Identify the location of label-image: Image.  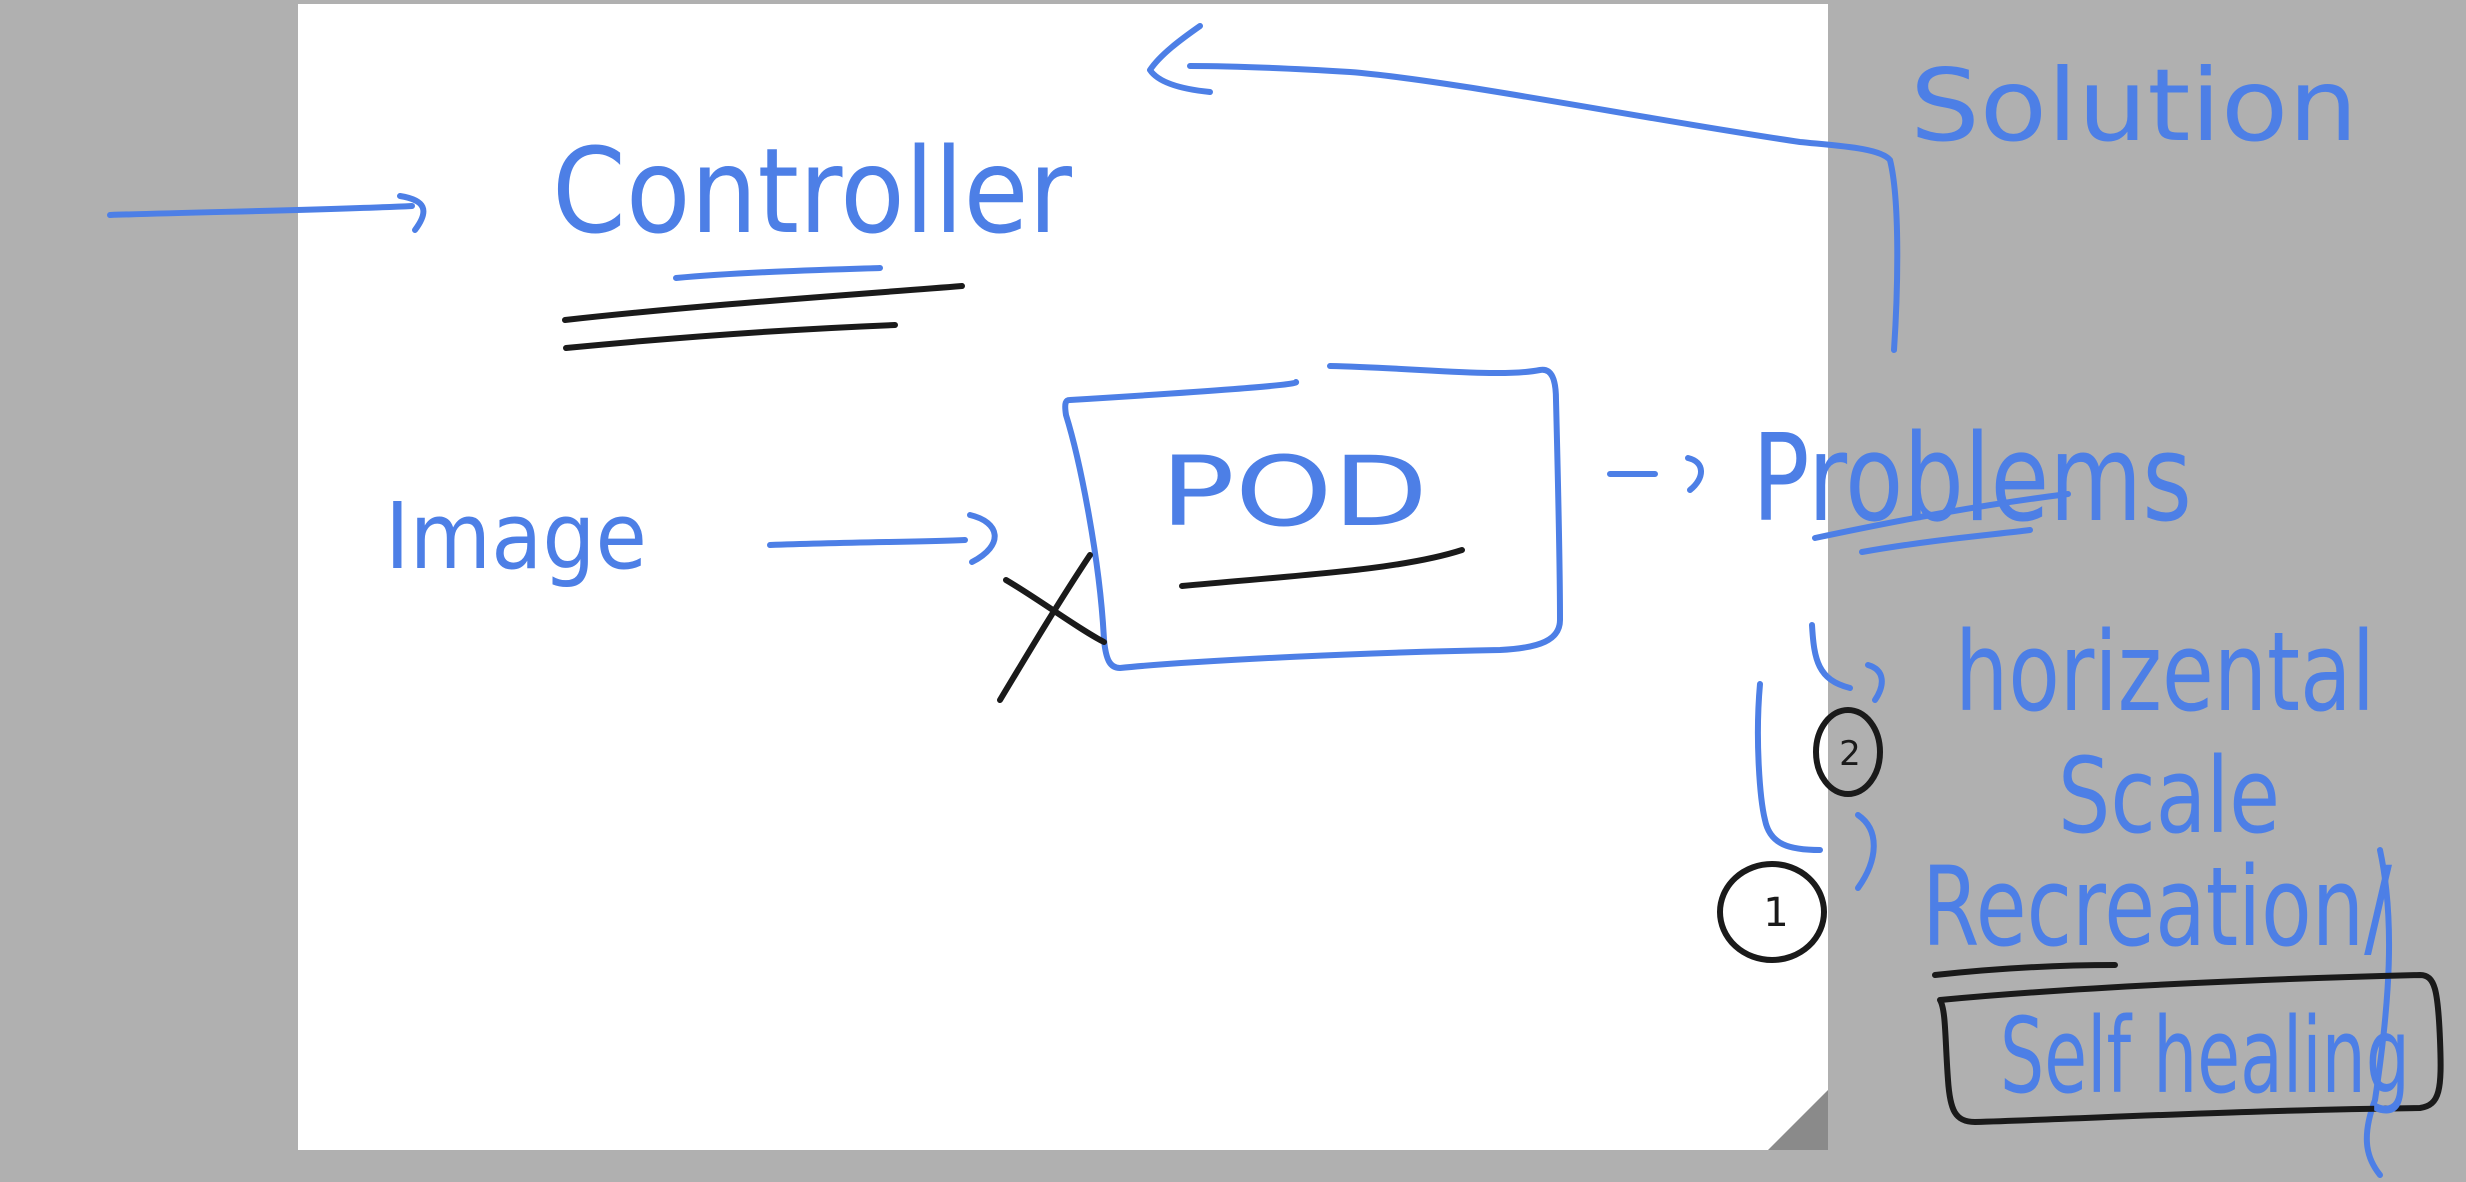
(516, 536).